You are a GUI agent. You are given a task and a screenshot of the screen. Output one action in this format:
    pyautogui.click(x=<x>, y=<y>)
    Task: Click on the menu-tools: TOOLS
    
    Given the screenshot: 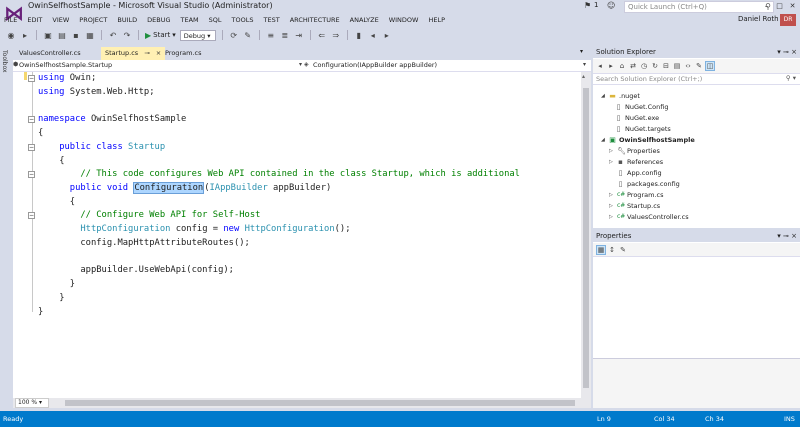 What is the action you would take?
    pyautogui.click(x=243, y=20)
    